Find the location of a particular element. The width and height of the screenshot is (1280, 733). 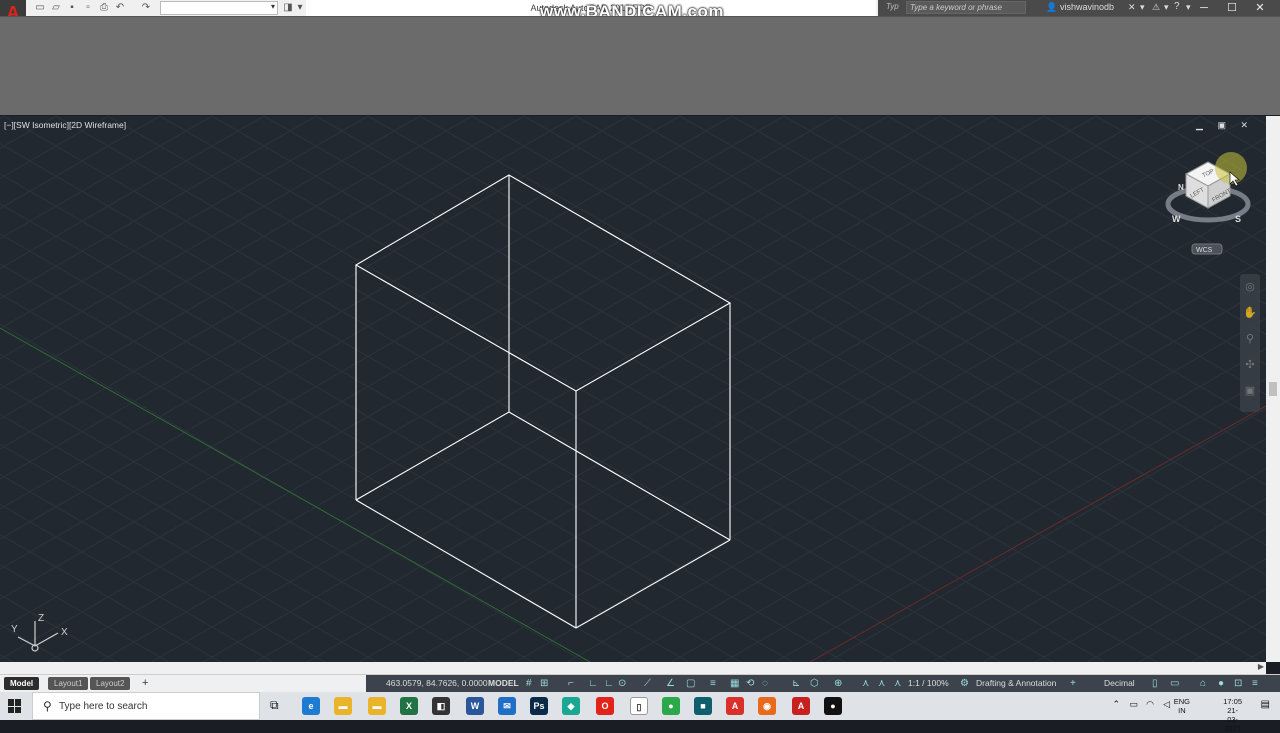

snap-icon: ⊞ is located at coordinates (544, 683).